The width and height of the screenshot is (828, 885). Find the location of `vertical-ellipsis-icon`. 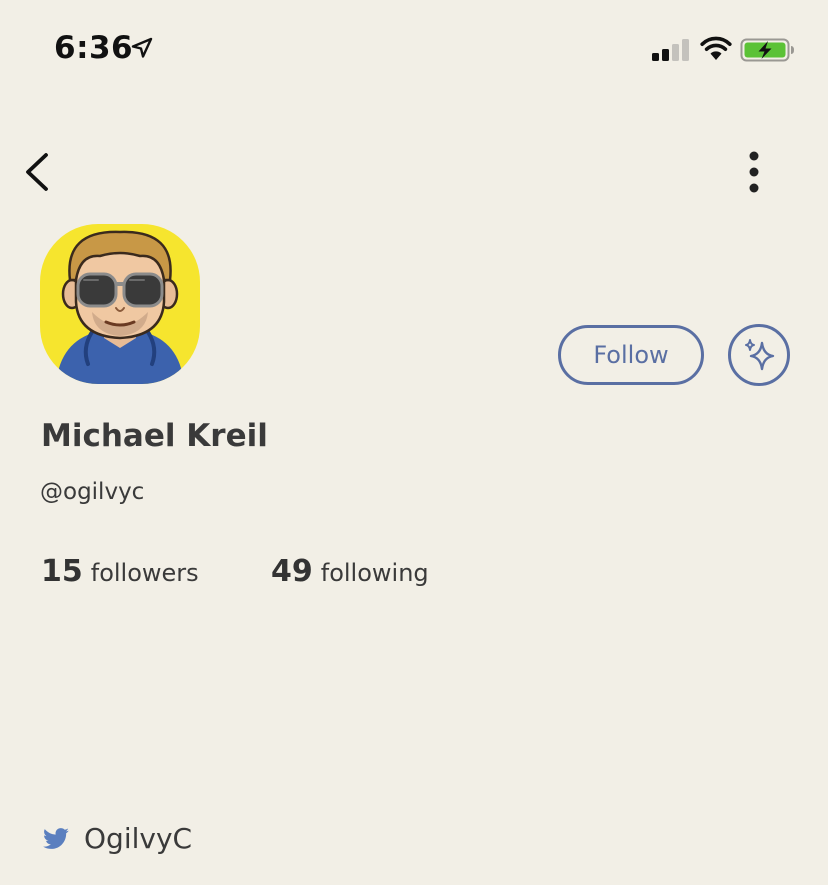

vertical-ellipsis-icon is located at coordinates (754, 172).